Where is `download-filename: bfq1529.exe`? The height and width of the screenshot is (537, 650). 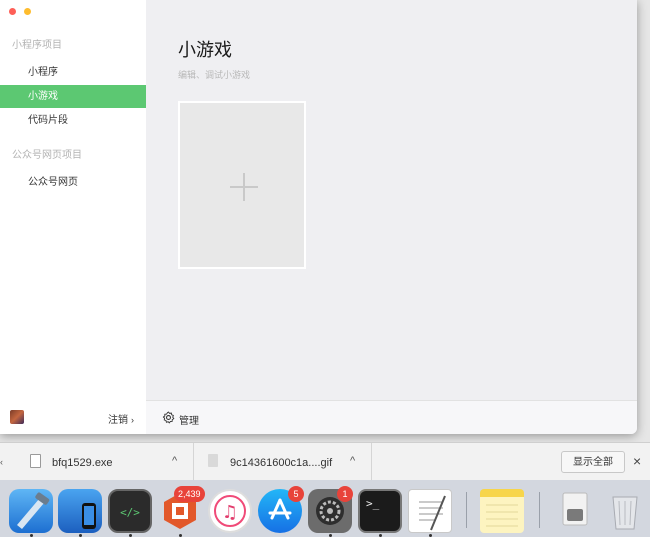
download-filename: bfq1529.exe is located at coordinates (82, 463).